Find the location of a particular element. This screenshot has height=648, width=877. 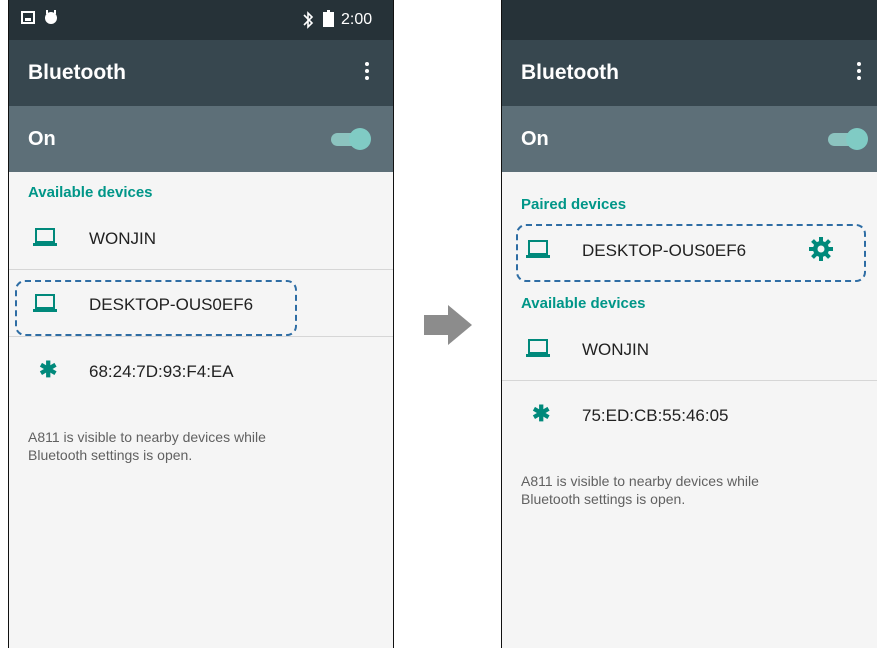

device-row-mac: ✱ 75:ED:CB:55:46:05 is located at coordinates (689, 415).